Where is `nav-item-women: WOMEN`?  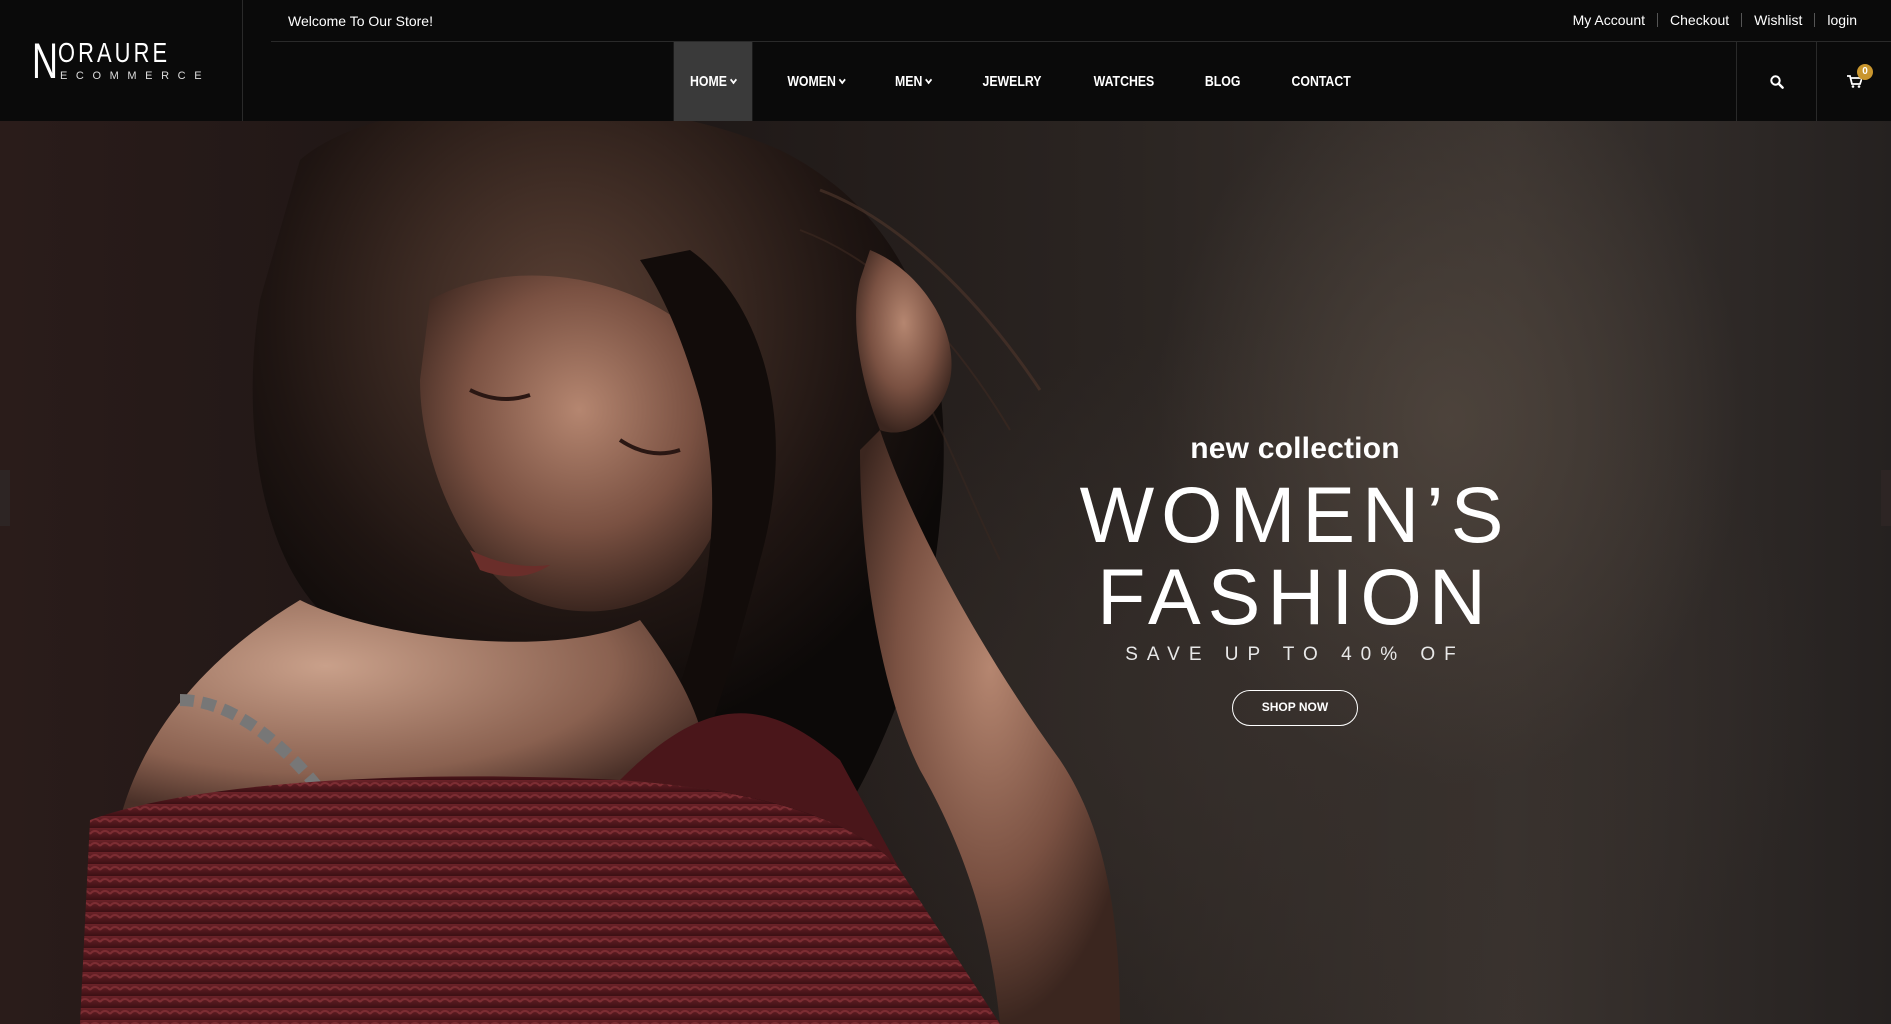 nav-item-women: WOMEN is located at coordinates (816, 81).